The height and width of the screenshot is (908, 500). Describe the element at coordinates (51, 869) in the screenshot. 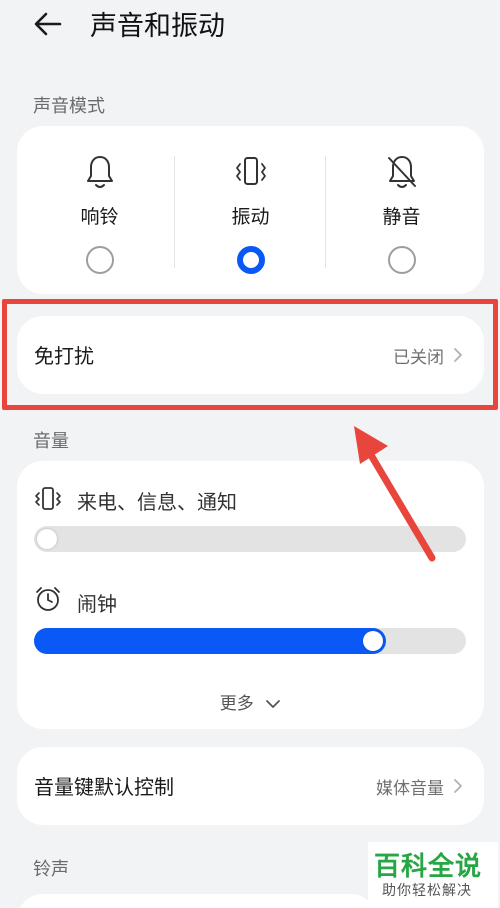

I see `ringtone-section-label: 铃声` at that location.